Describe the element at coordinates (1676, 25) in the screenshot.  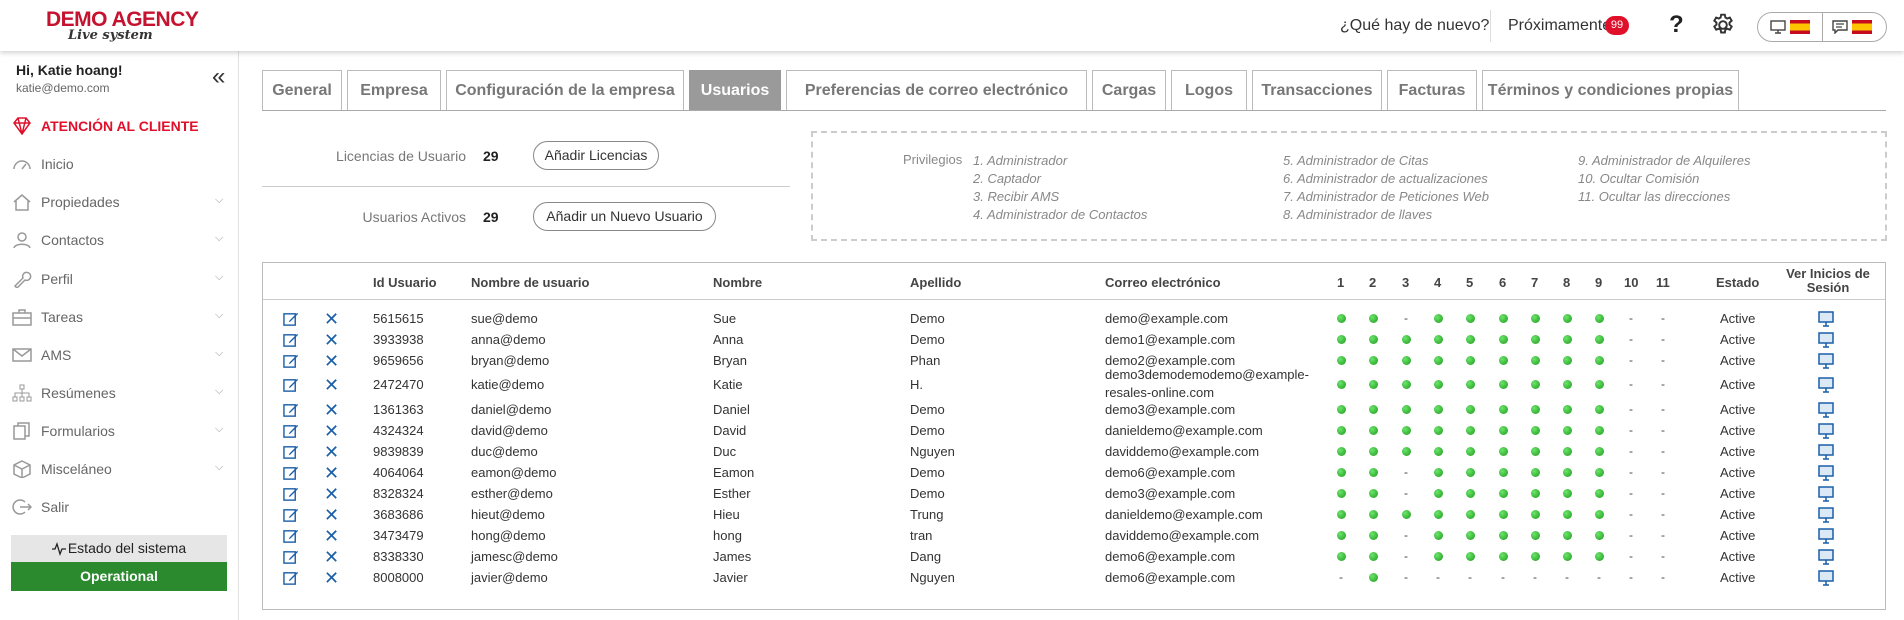
I see `help-icon: ?` at that location.